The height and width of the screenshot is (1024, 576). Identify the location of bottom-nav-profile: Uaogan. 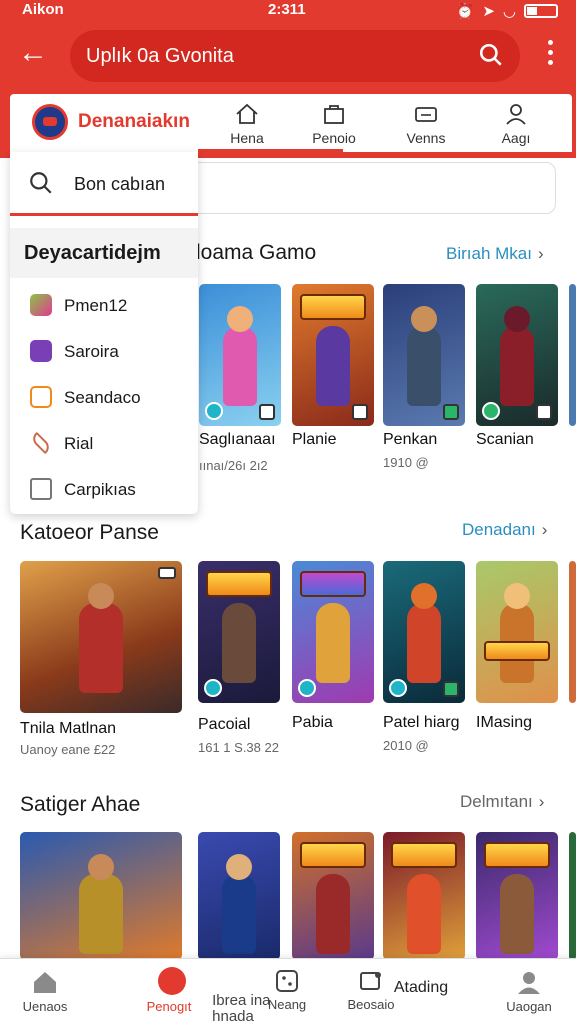
(529, 991).